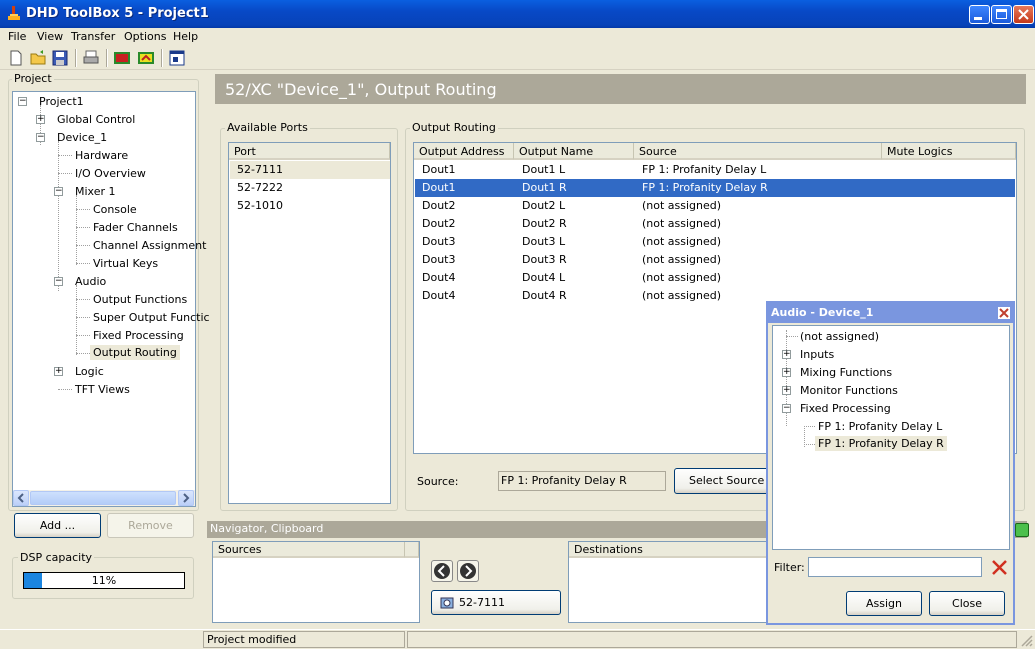  Describe the element at coordinates (145, 36) in the screenshot. I see `menu-options: Options` at that location.